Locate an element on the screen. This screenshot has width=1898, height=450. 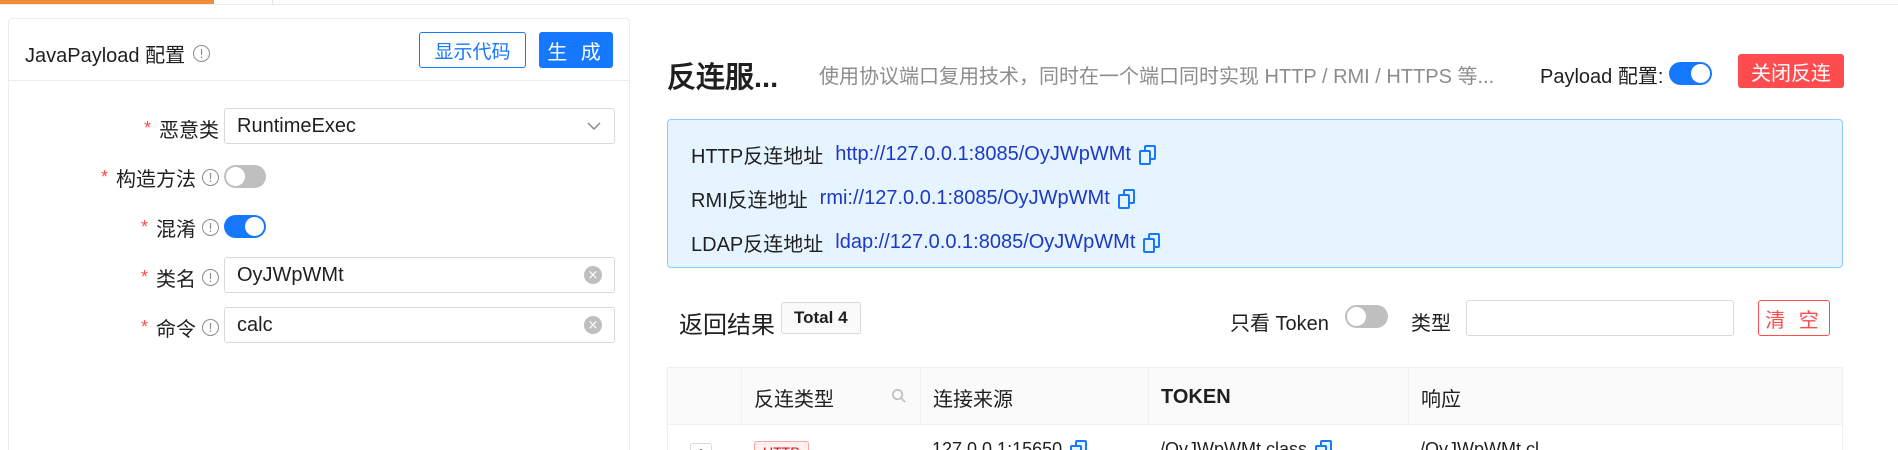
address-row-http: HTTP反连地址 http://127.0.0.1:8085/OyJWpWMt is located at coordinates (924, 154).